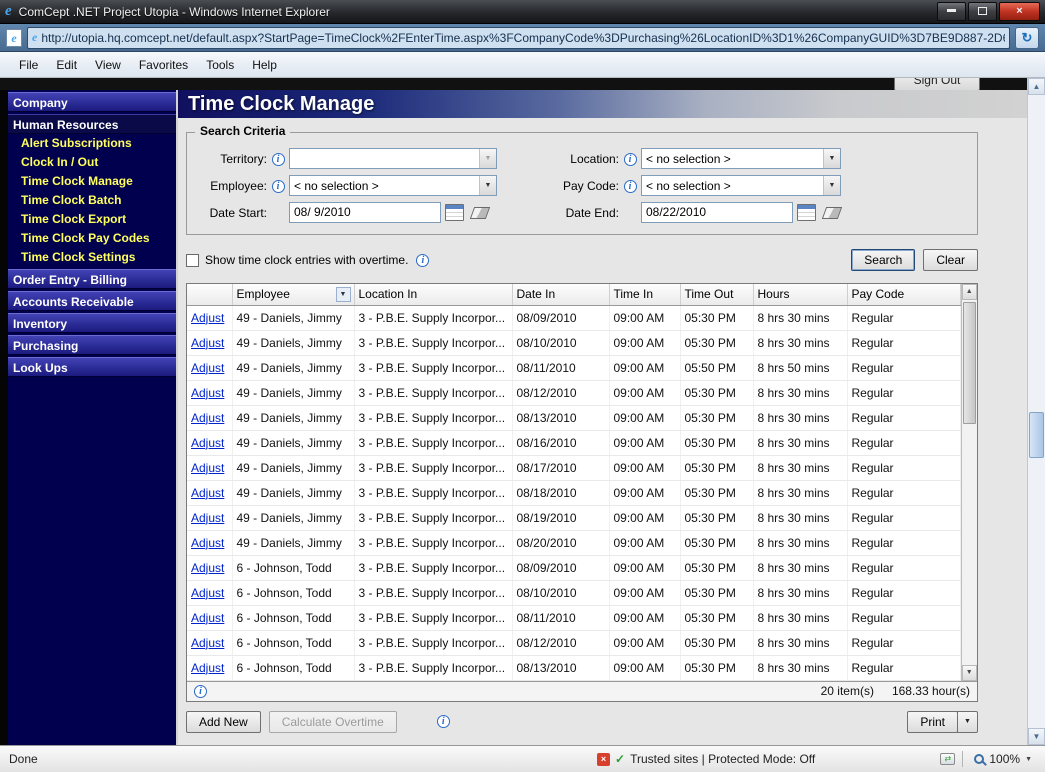  Describe the element at coordinates (92, 102) in the screenshot. I see `sidebar-item-company: Company` at that location.